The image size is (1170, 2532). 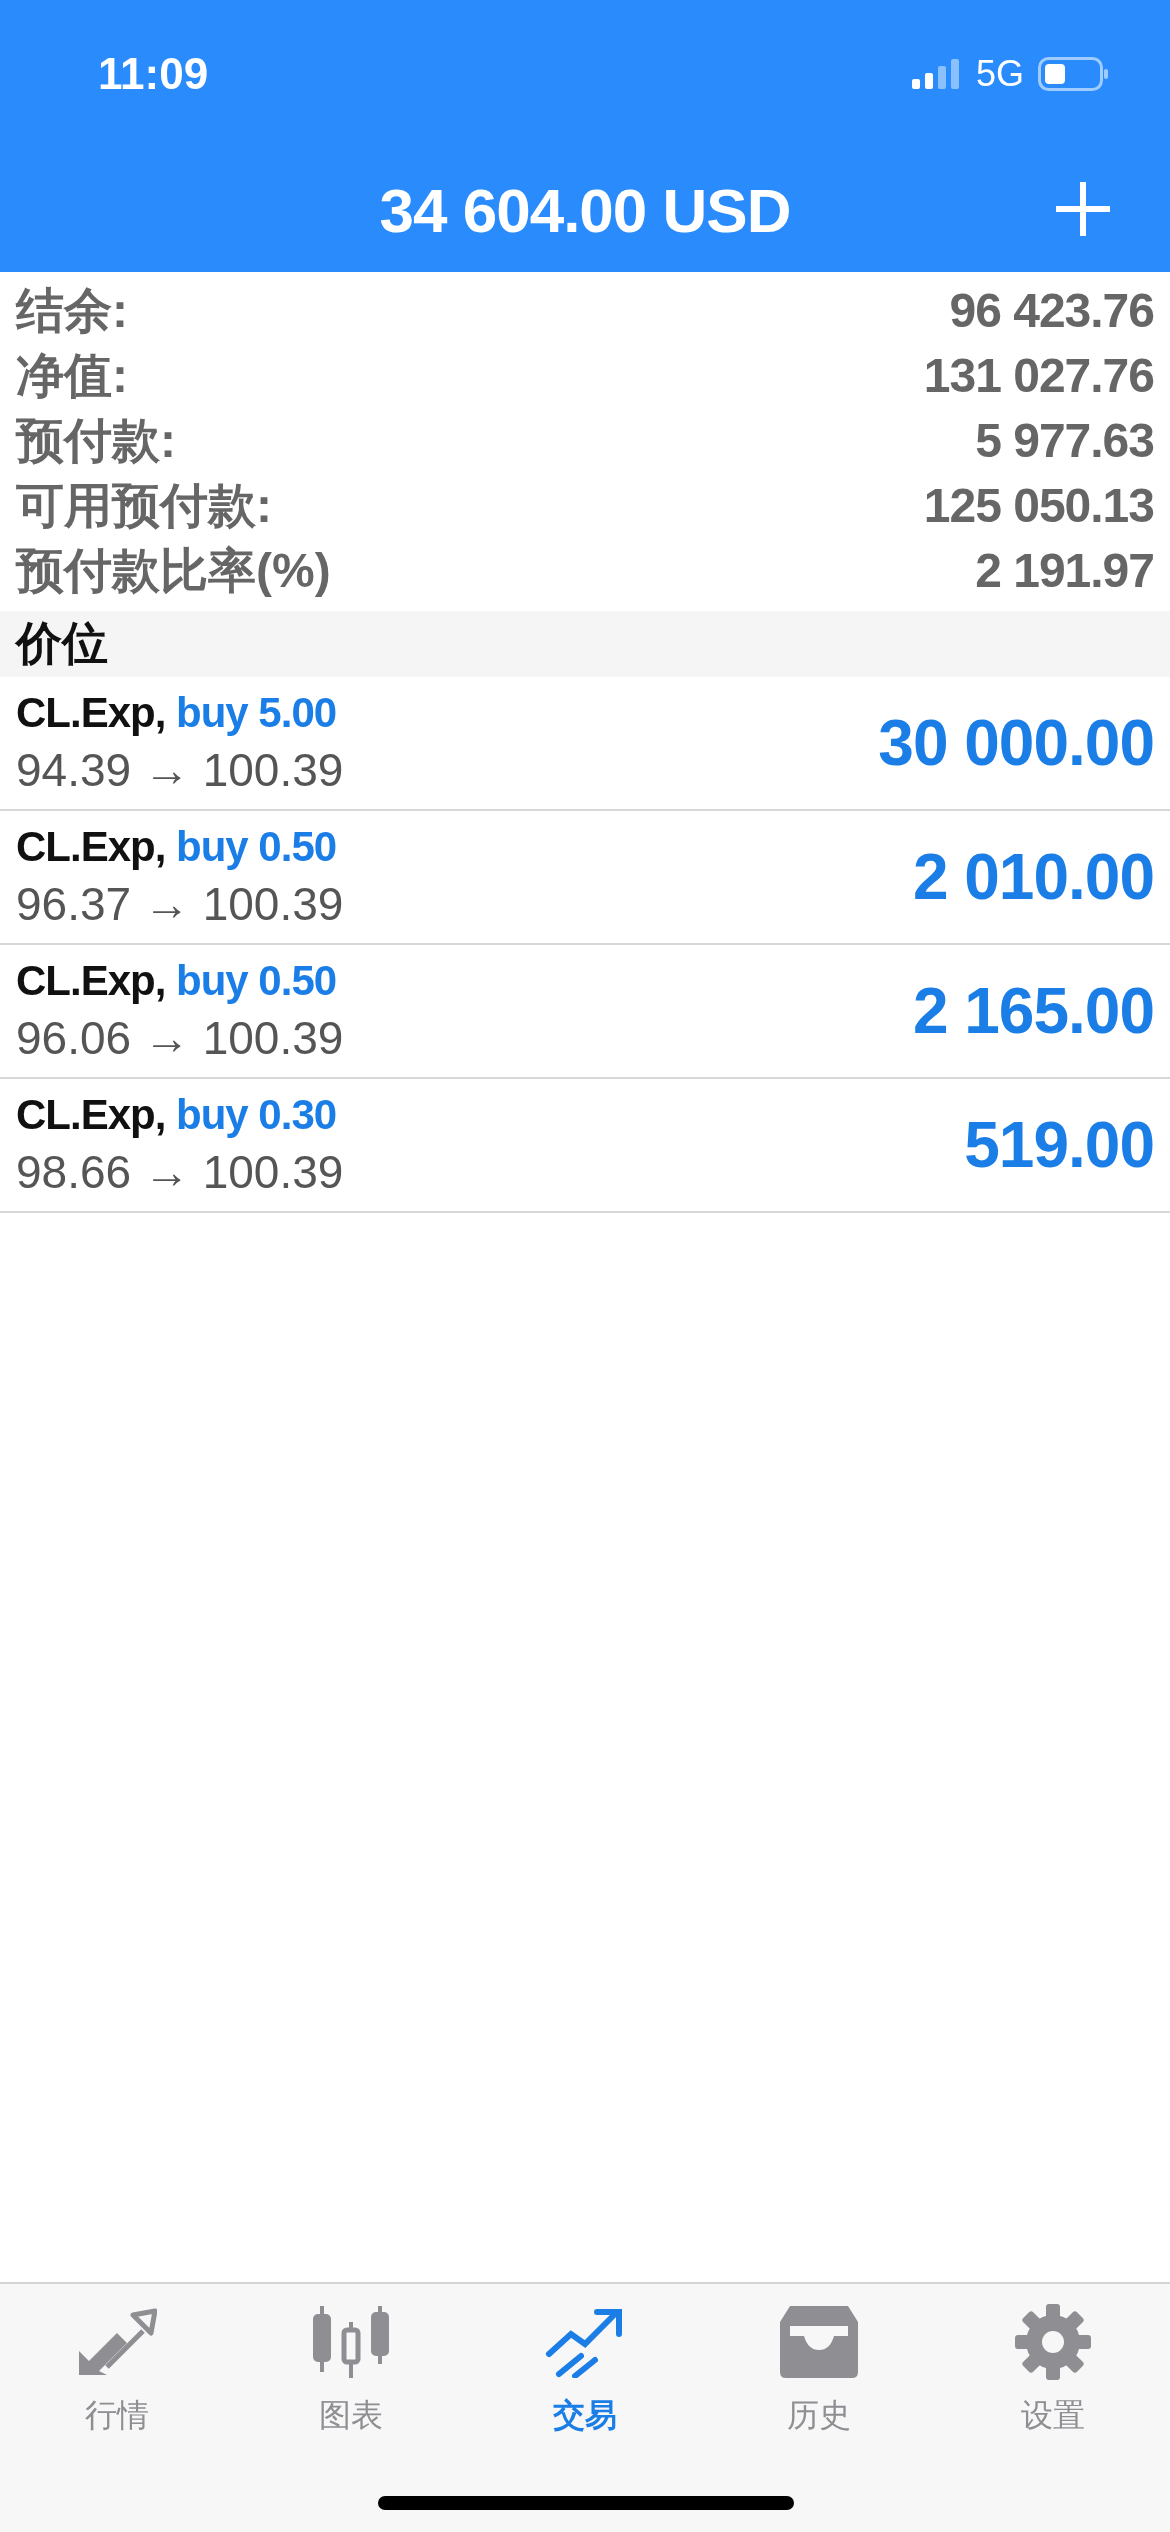 I want to click on profit-value: 2 165.00, so click(x=1033, y=1011).